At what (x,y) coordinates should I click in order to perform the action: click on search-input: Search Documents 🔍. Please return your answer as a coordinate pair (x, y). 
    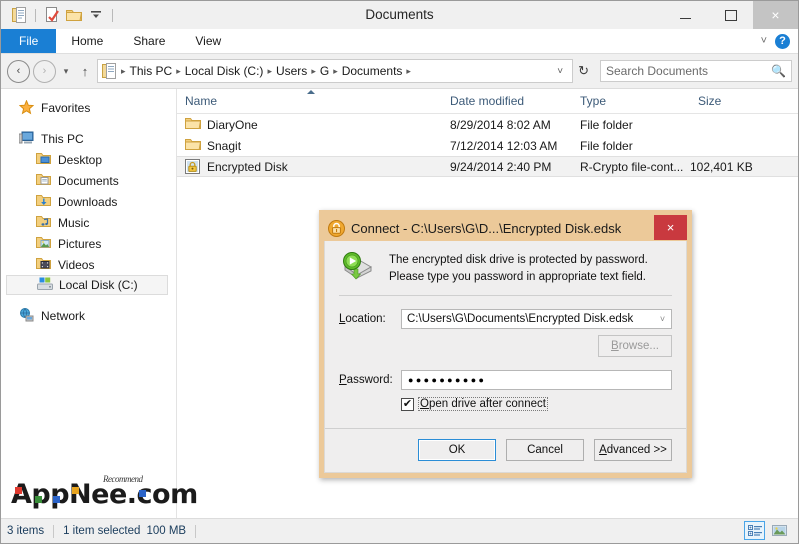
    Looking at the image, I should click on (696, 71).